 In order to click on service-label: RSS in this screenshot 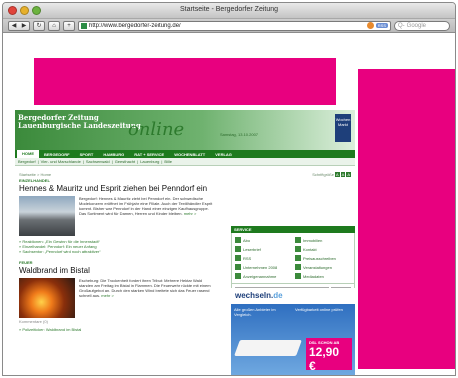, I will do `click(247, 258)`.